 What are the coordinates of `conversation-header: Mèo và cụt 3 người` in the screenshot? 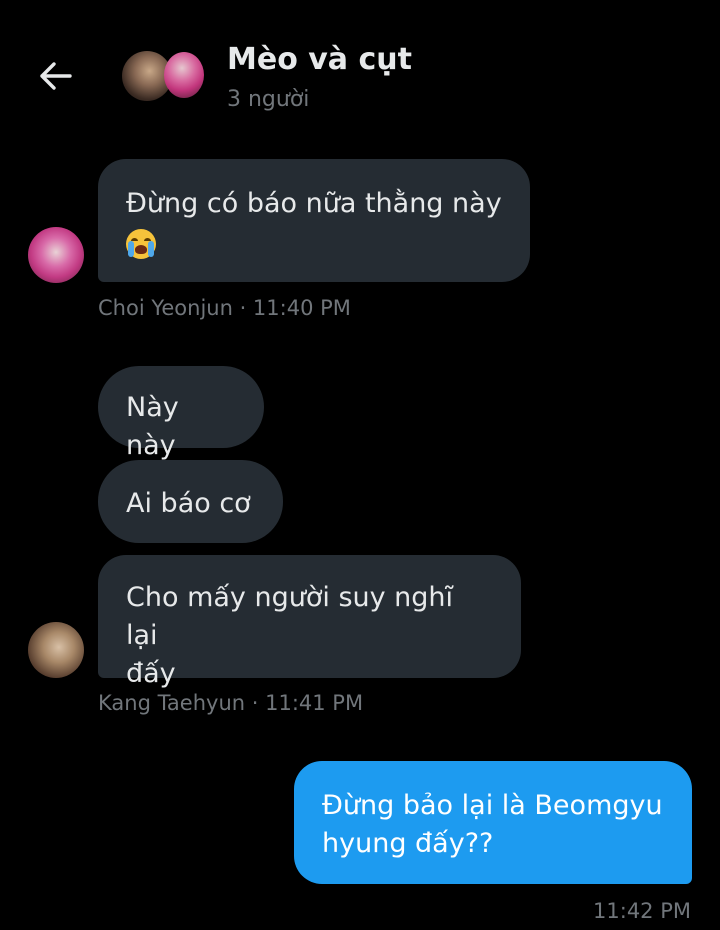 It's located at (360, 65).